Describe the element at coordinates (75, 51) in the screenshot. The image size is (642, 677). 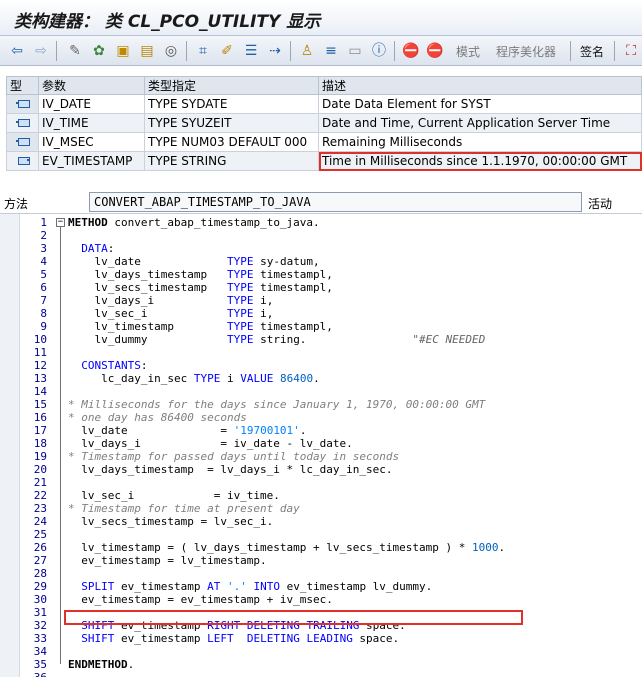
I see `display-change-icon: ✎` at that location.